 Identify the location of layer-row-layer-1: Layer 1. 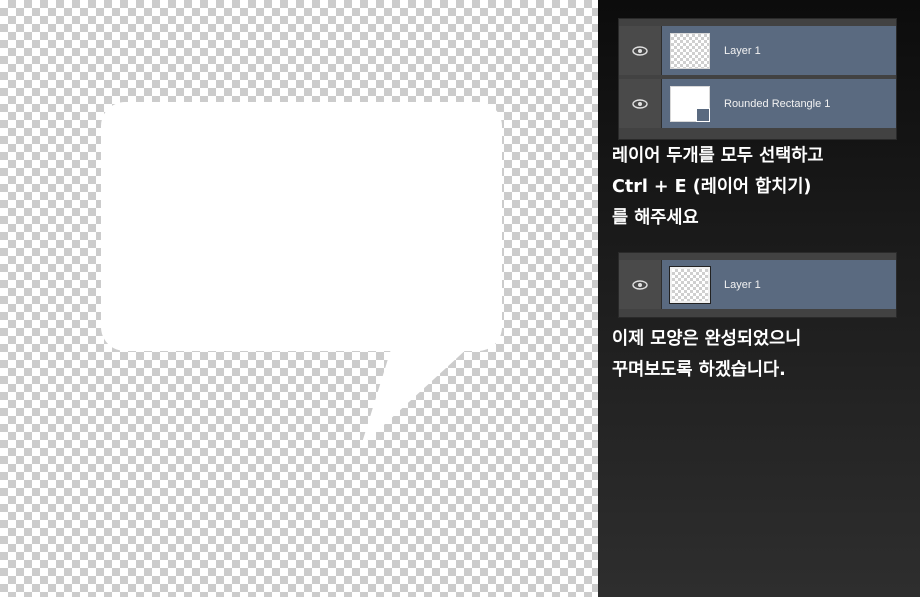
(757, 50).